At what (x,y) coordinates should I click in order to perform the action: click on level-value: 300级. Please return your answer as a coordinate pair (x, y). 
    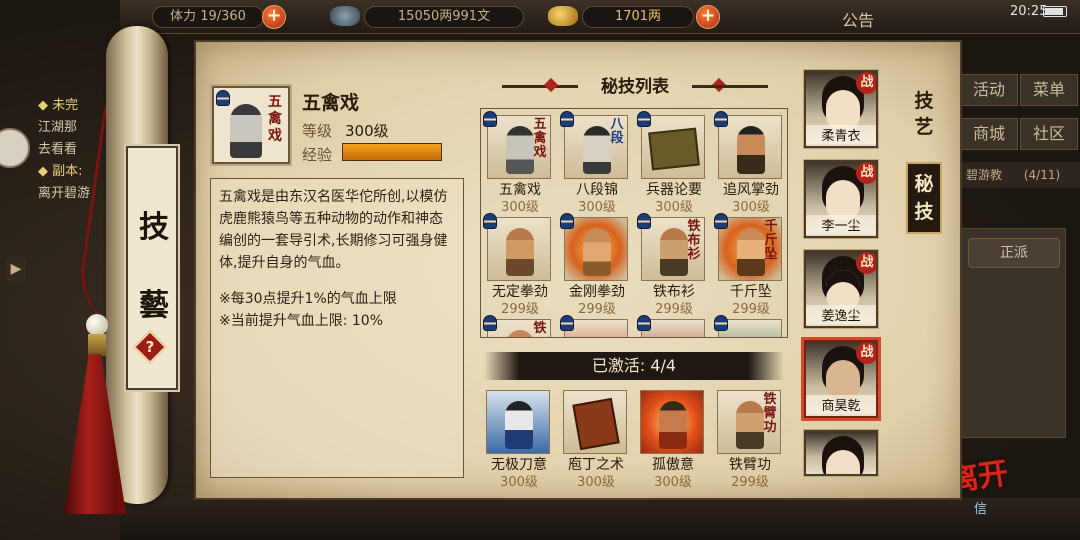
    Looking at the image, I should click on (367, 131).